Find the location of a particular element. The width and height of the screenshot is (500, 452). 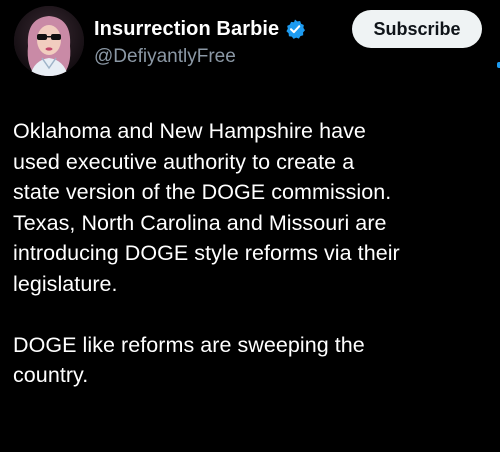

name-row: Insurrection Barbie is located at coordinates (200, 29).